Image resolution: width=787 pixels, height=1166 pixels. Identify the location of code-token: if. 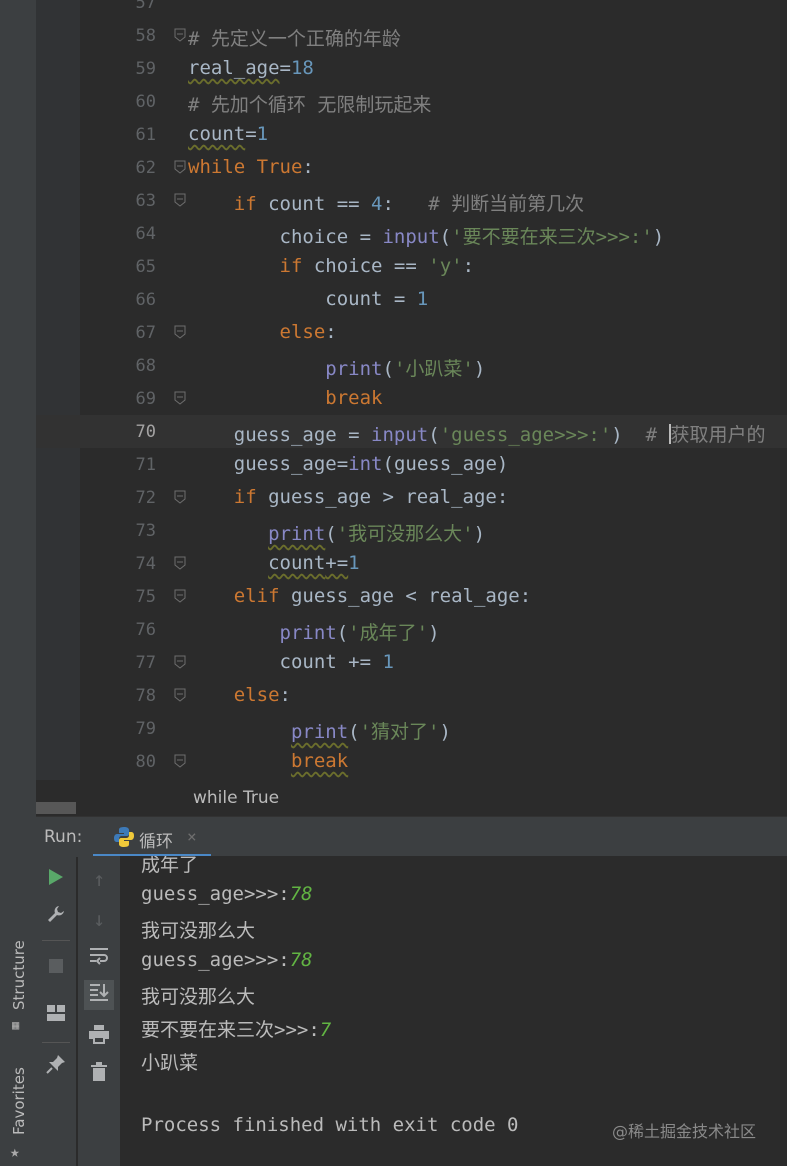
(245, 204).